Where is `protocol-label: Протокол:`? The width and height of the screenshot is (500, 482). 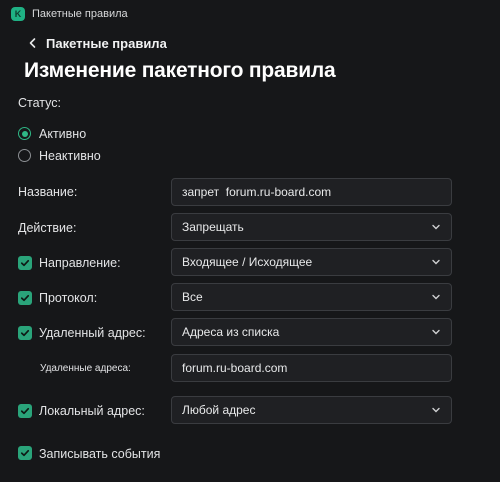
protocol-label: Протокол: is located at coordinates (68, 298).